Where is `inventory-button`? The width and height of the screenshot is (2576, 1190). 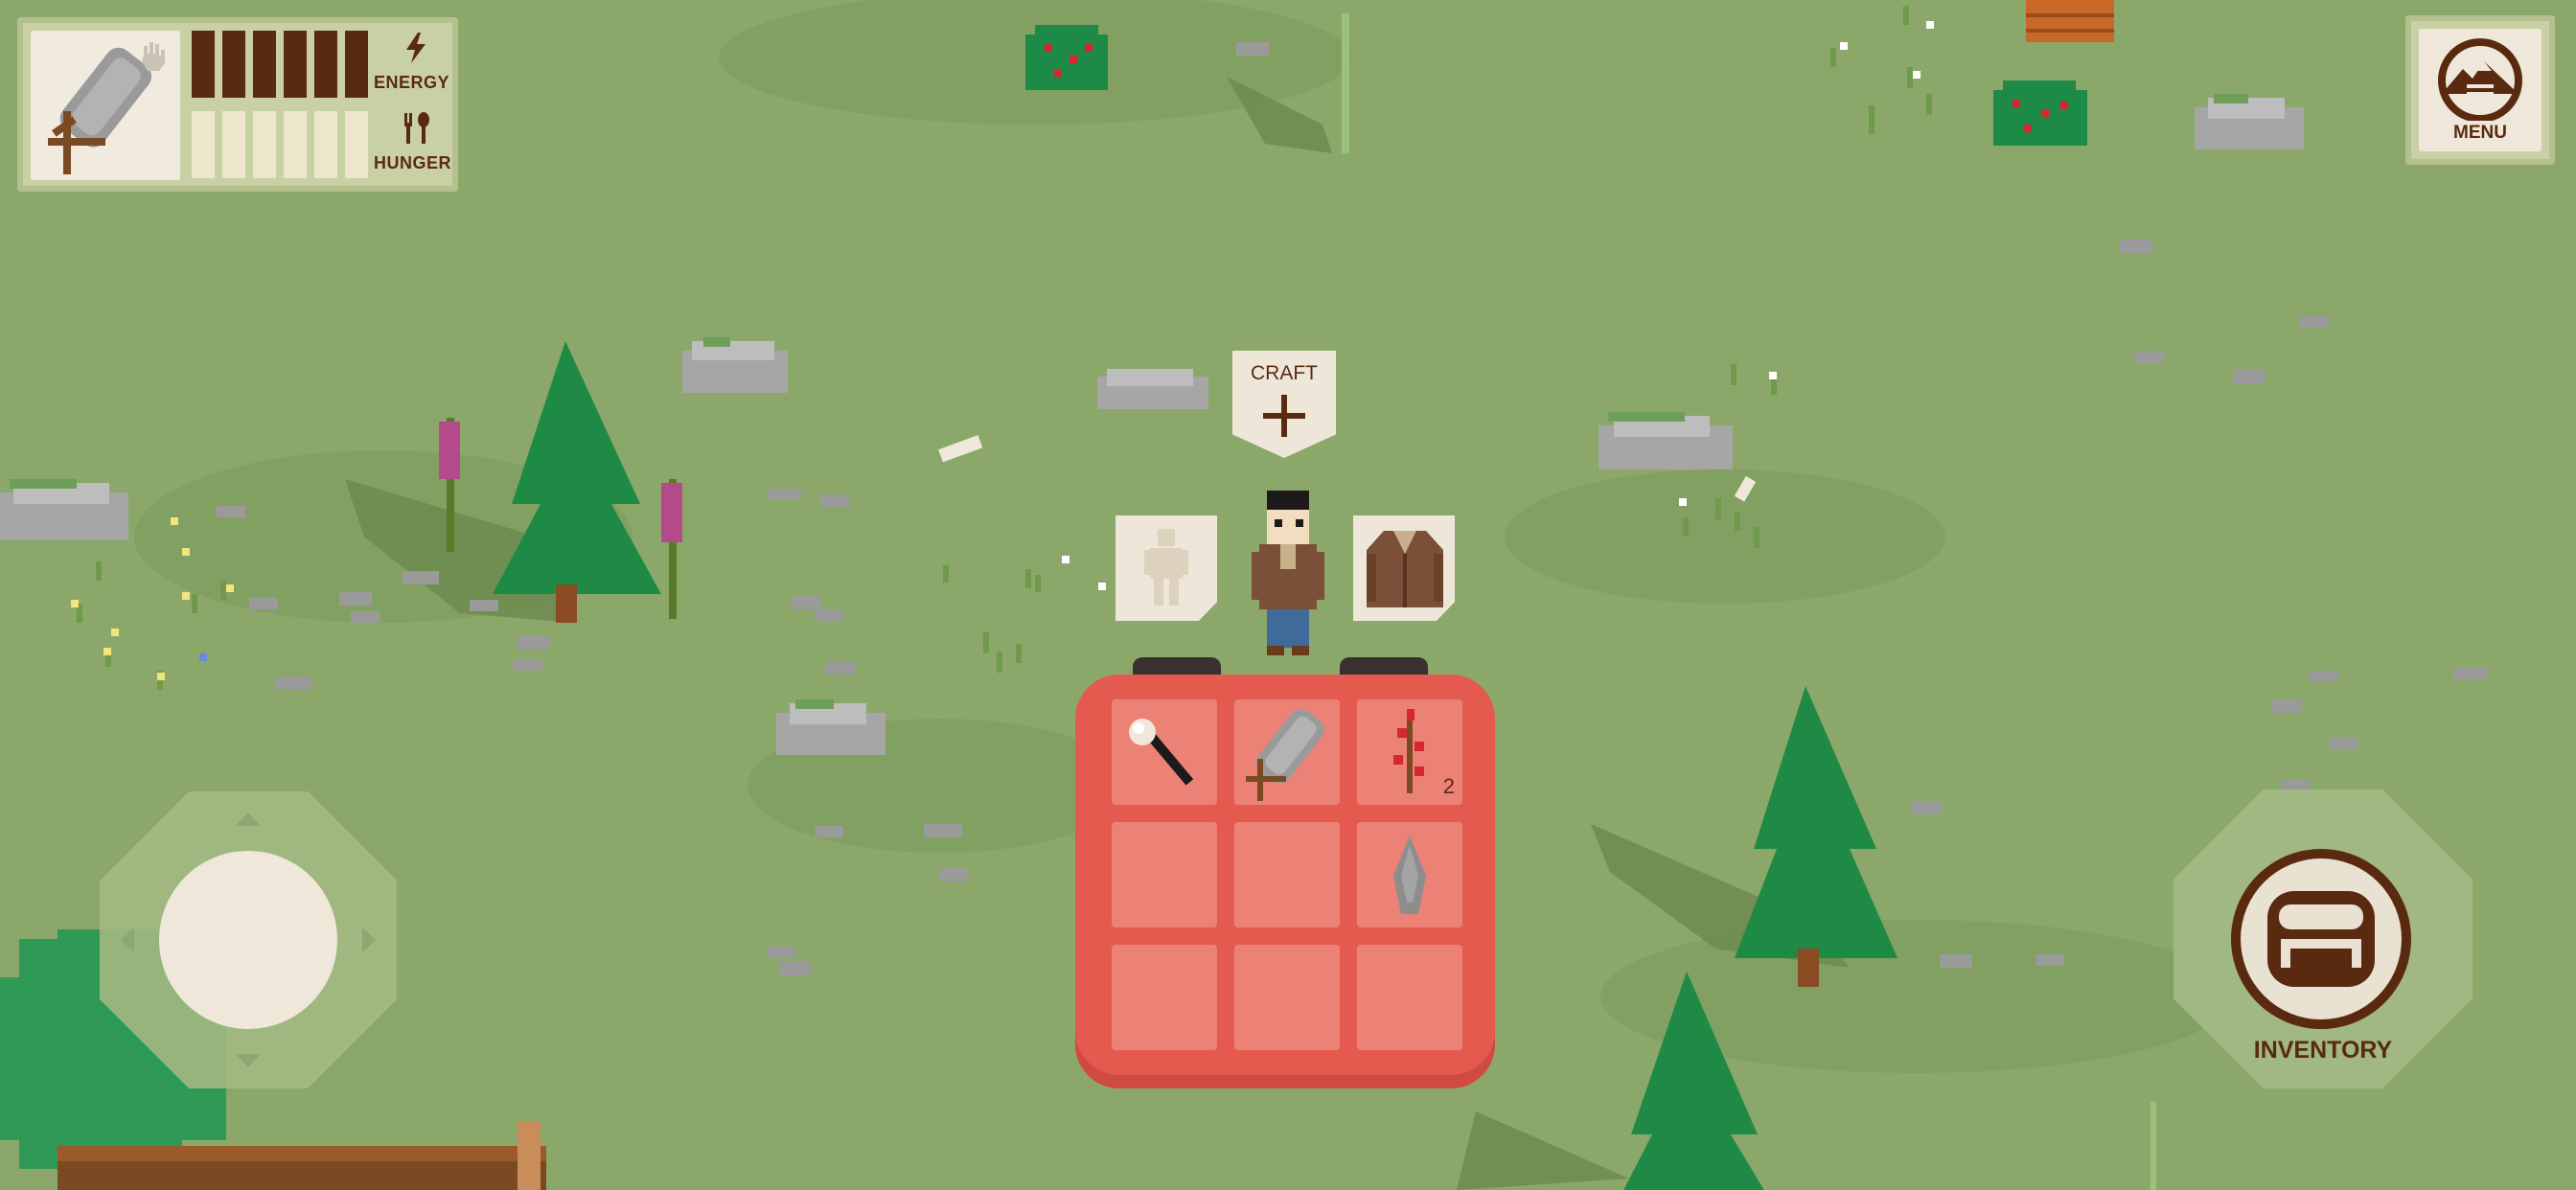
inventory-button is located at coordinates (2321, 939).